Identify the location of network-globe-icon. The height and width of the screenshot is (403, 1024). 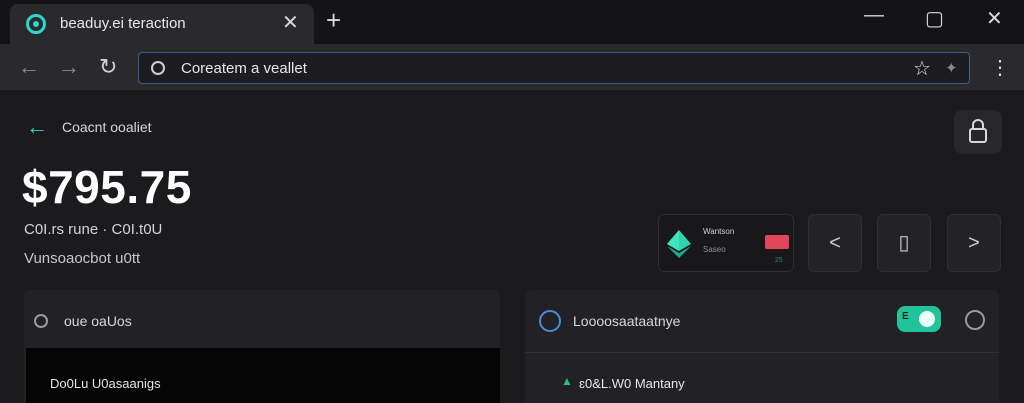
(550, 321).